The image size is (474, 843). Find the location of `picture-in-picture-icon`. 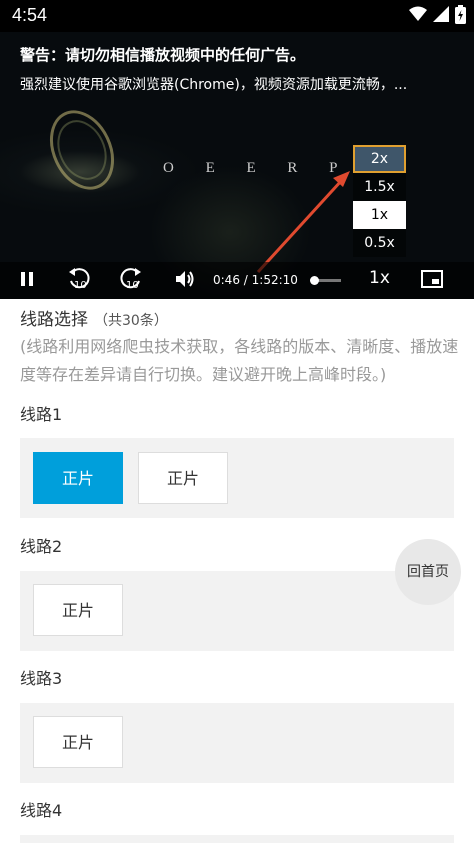

picture-in-picture-icon is located at coordinates (432, 280).